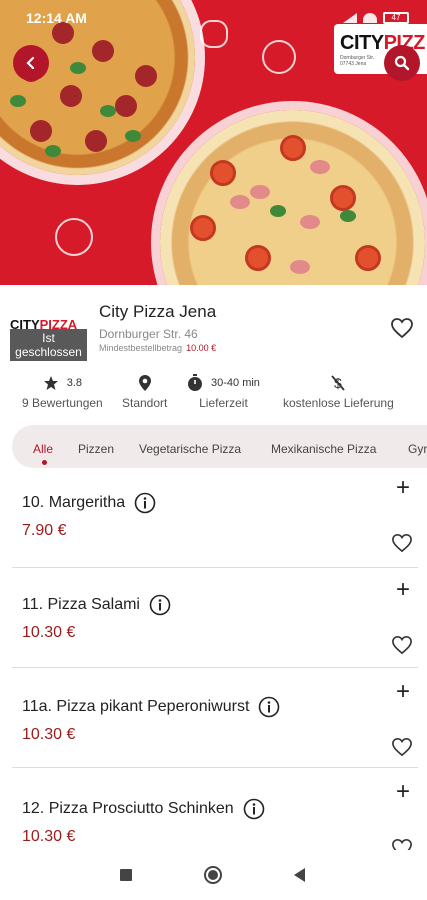 The height and width of the screenshot is (900, 427). I want to click on search-icon, so click(402, 63).